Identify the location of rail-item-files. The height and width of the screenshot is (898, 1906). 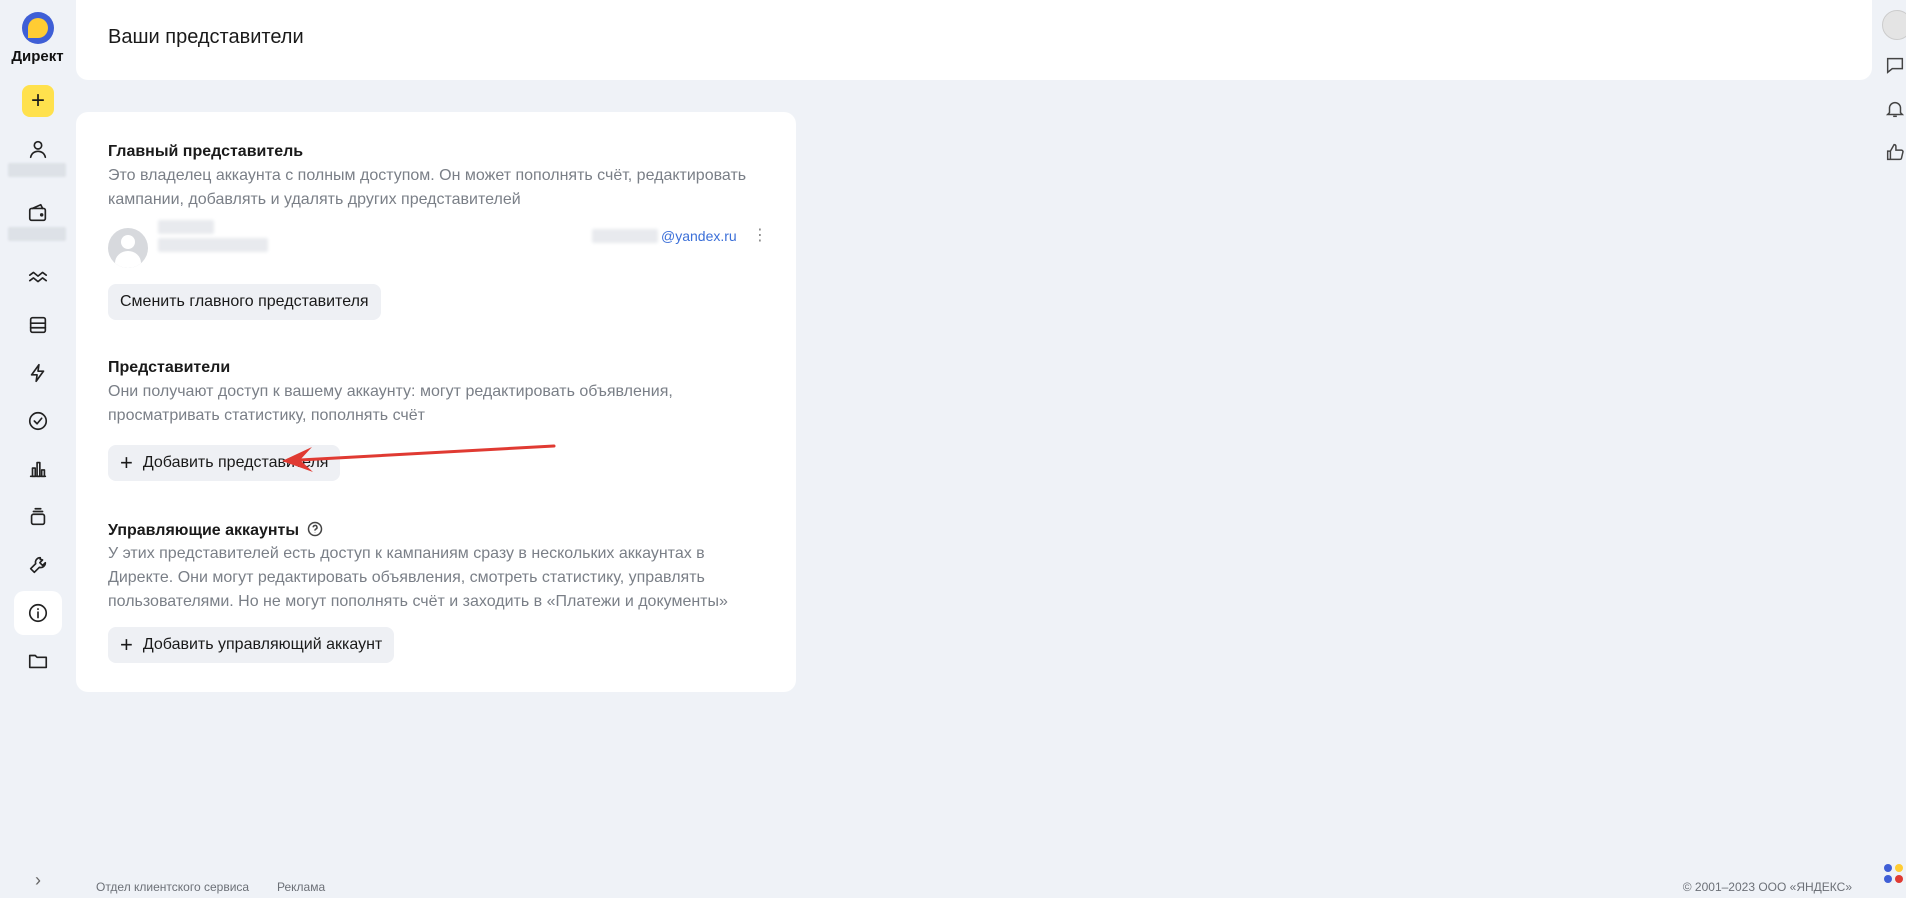
(38, 661).